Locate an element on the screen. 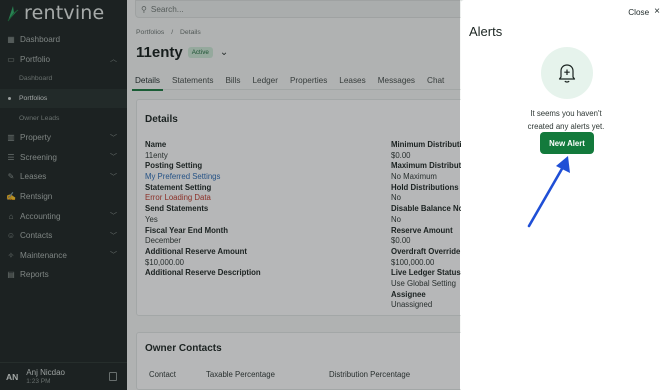  details-card-title: Details is located at coordinates (161, 119).